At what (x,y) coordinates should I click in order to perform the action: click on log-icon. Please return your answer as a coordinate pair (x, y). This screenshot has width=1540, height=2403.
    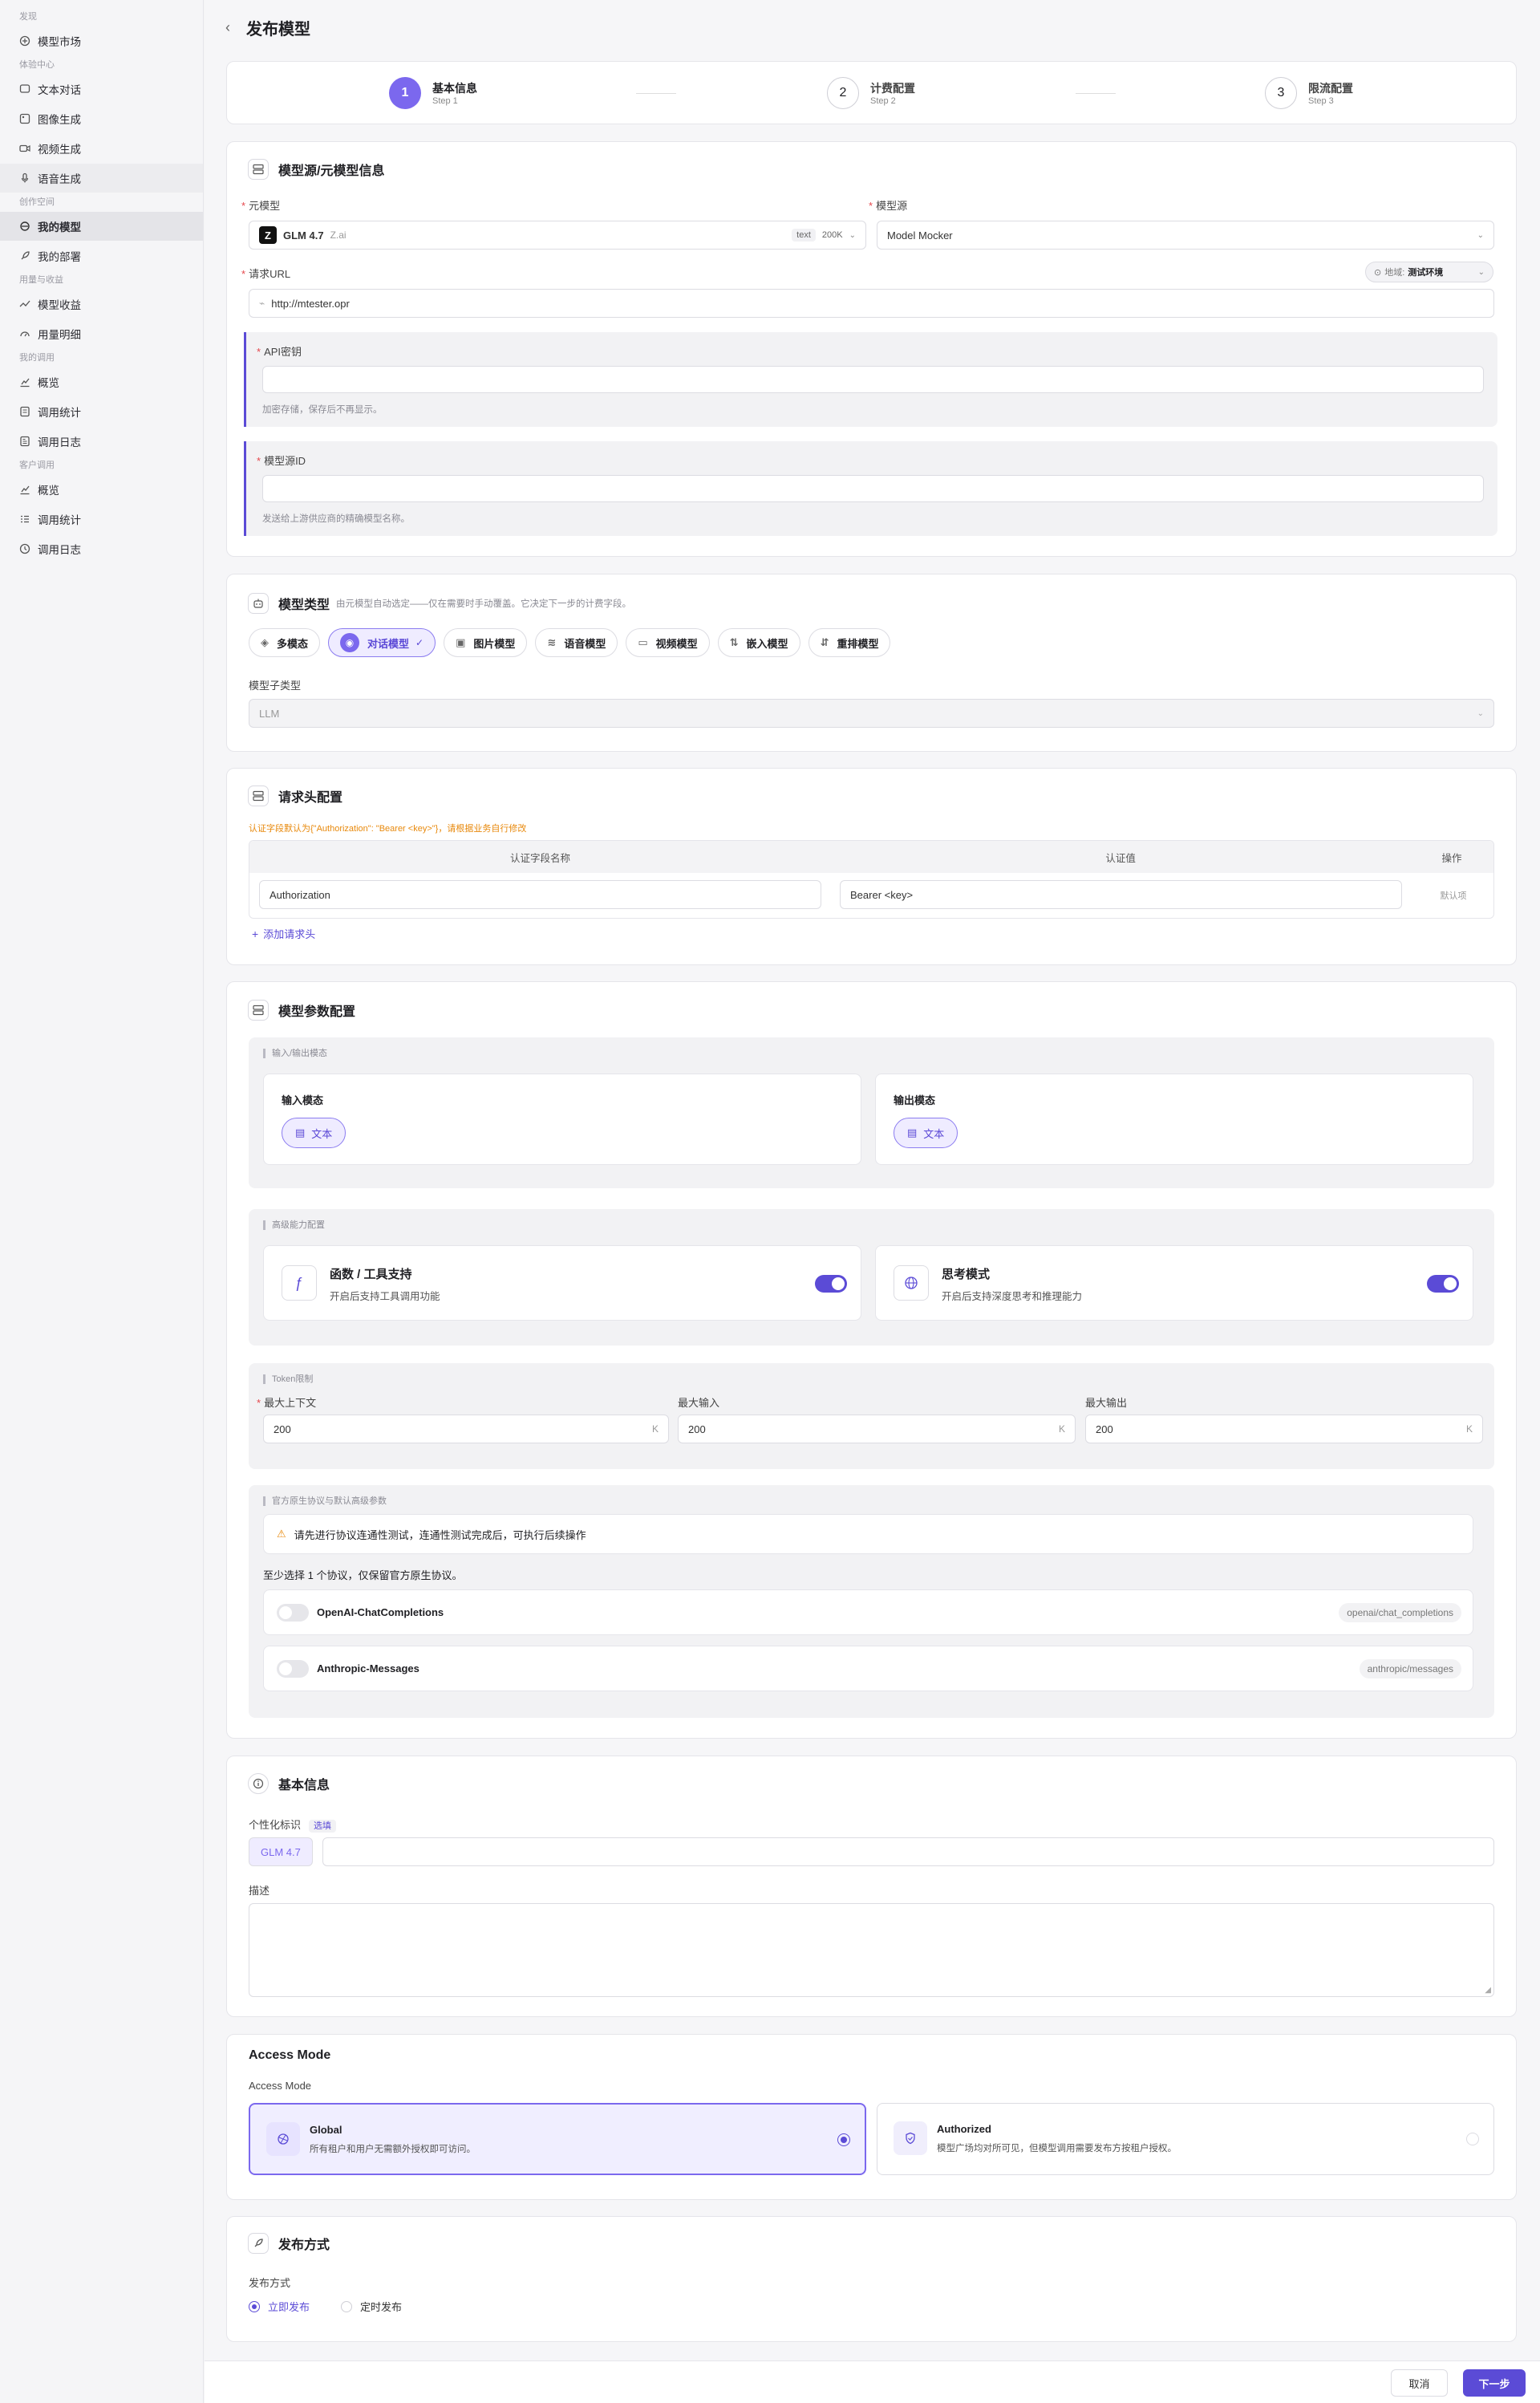
    Looking at the image, I should click on (24, 548).